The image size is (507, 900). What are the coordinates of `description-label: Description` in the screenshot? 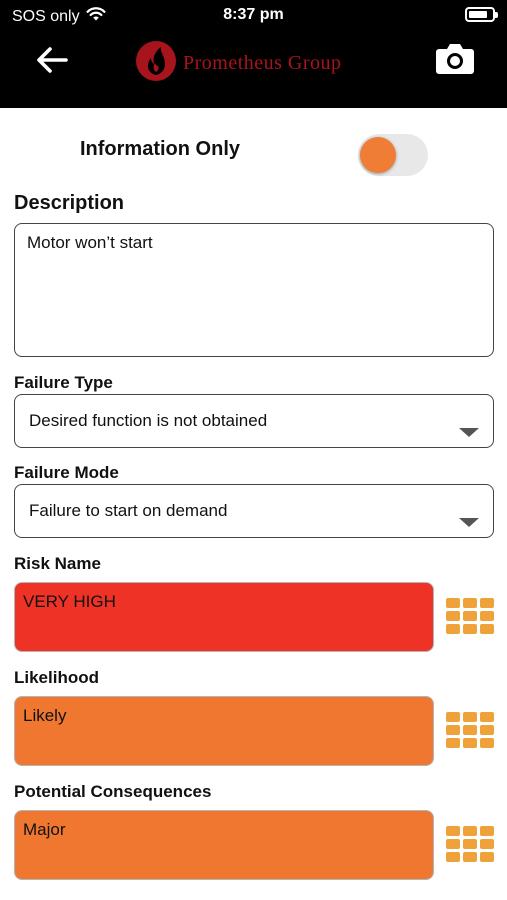 It's located at (69, 203).